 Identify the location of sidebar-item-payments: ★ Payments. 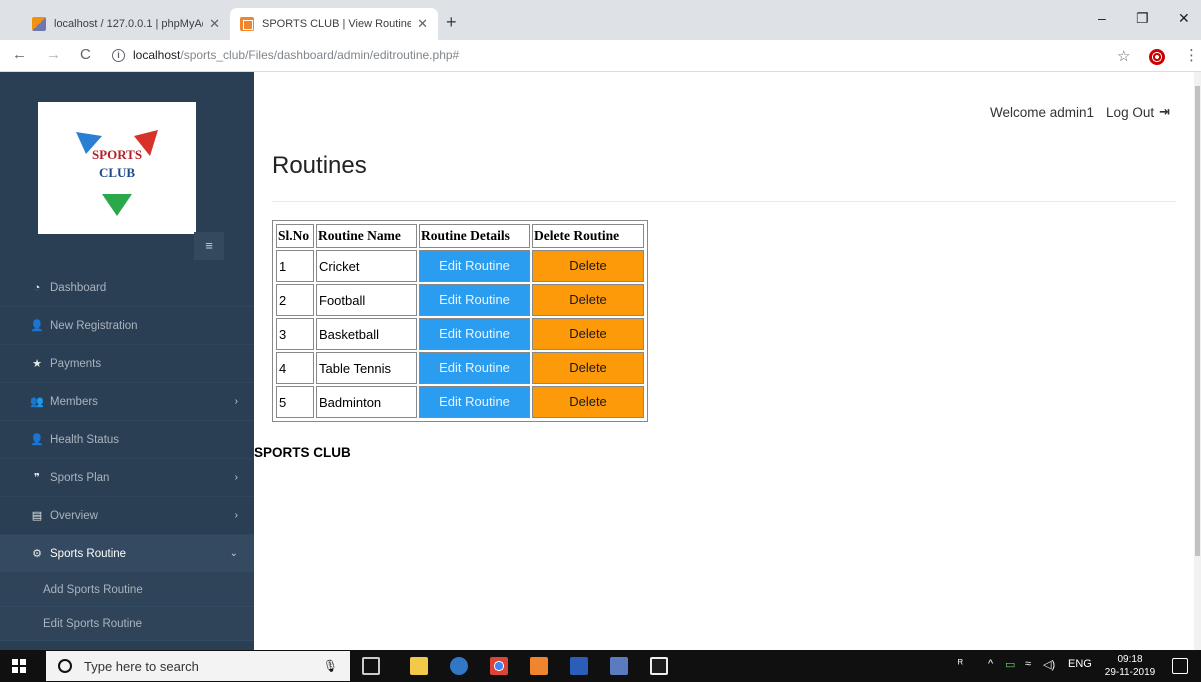
(127, 364).